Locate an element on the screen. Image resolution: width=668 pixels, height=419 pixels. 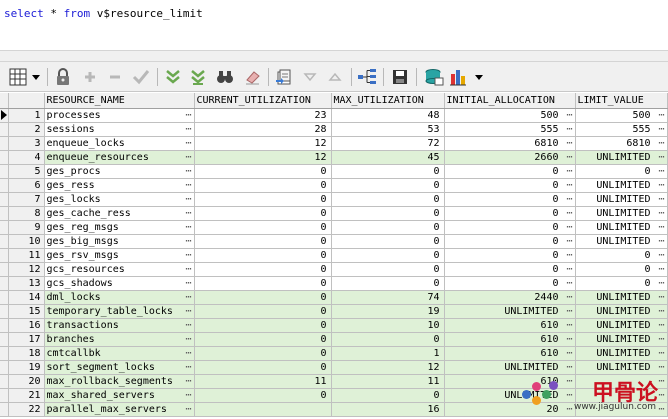
cell-resource-name: processes ⋯ is located at coordinates (119, 115).